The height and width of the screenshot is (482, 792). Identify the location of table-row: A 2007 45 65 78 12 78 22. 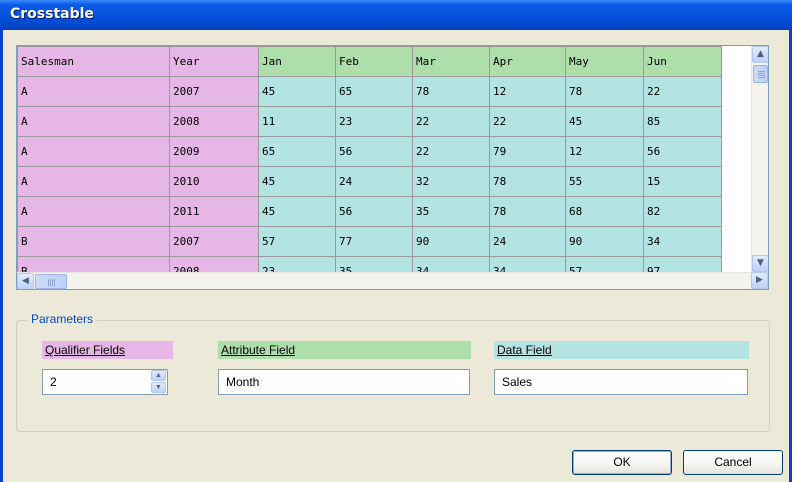
(369, 91).